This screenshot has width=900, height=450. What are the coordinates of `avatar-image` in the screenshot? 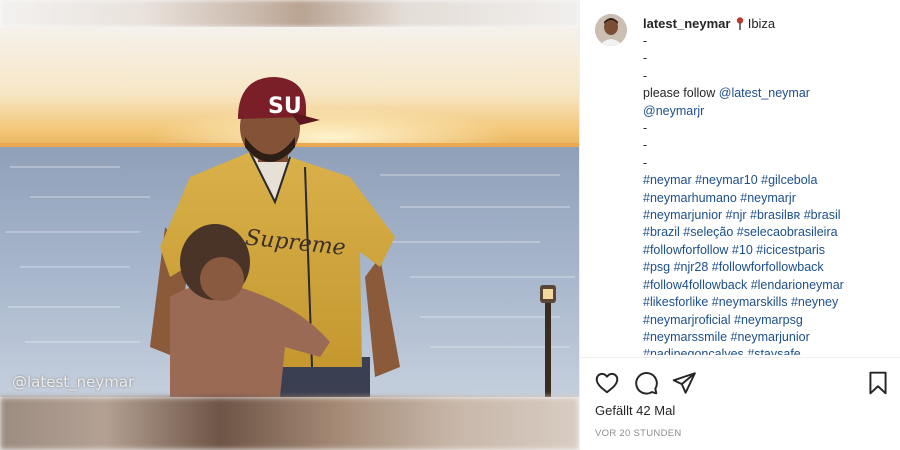 It's located at (611, 30).